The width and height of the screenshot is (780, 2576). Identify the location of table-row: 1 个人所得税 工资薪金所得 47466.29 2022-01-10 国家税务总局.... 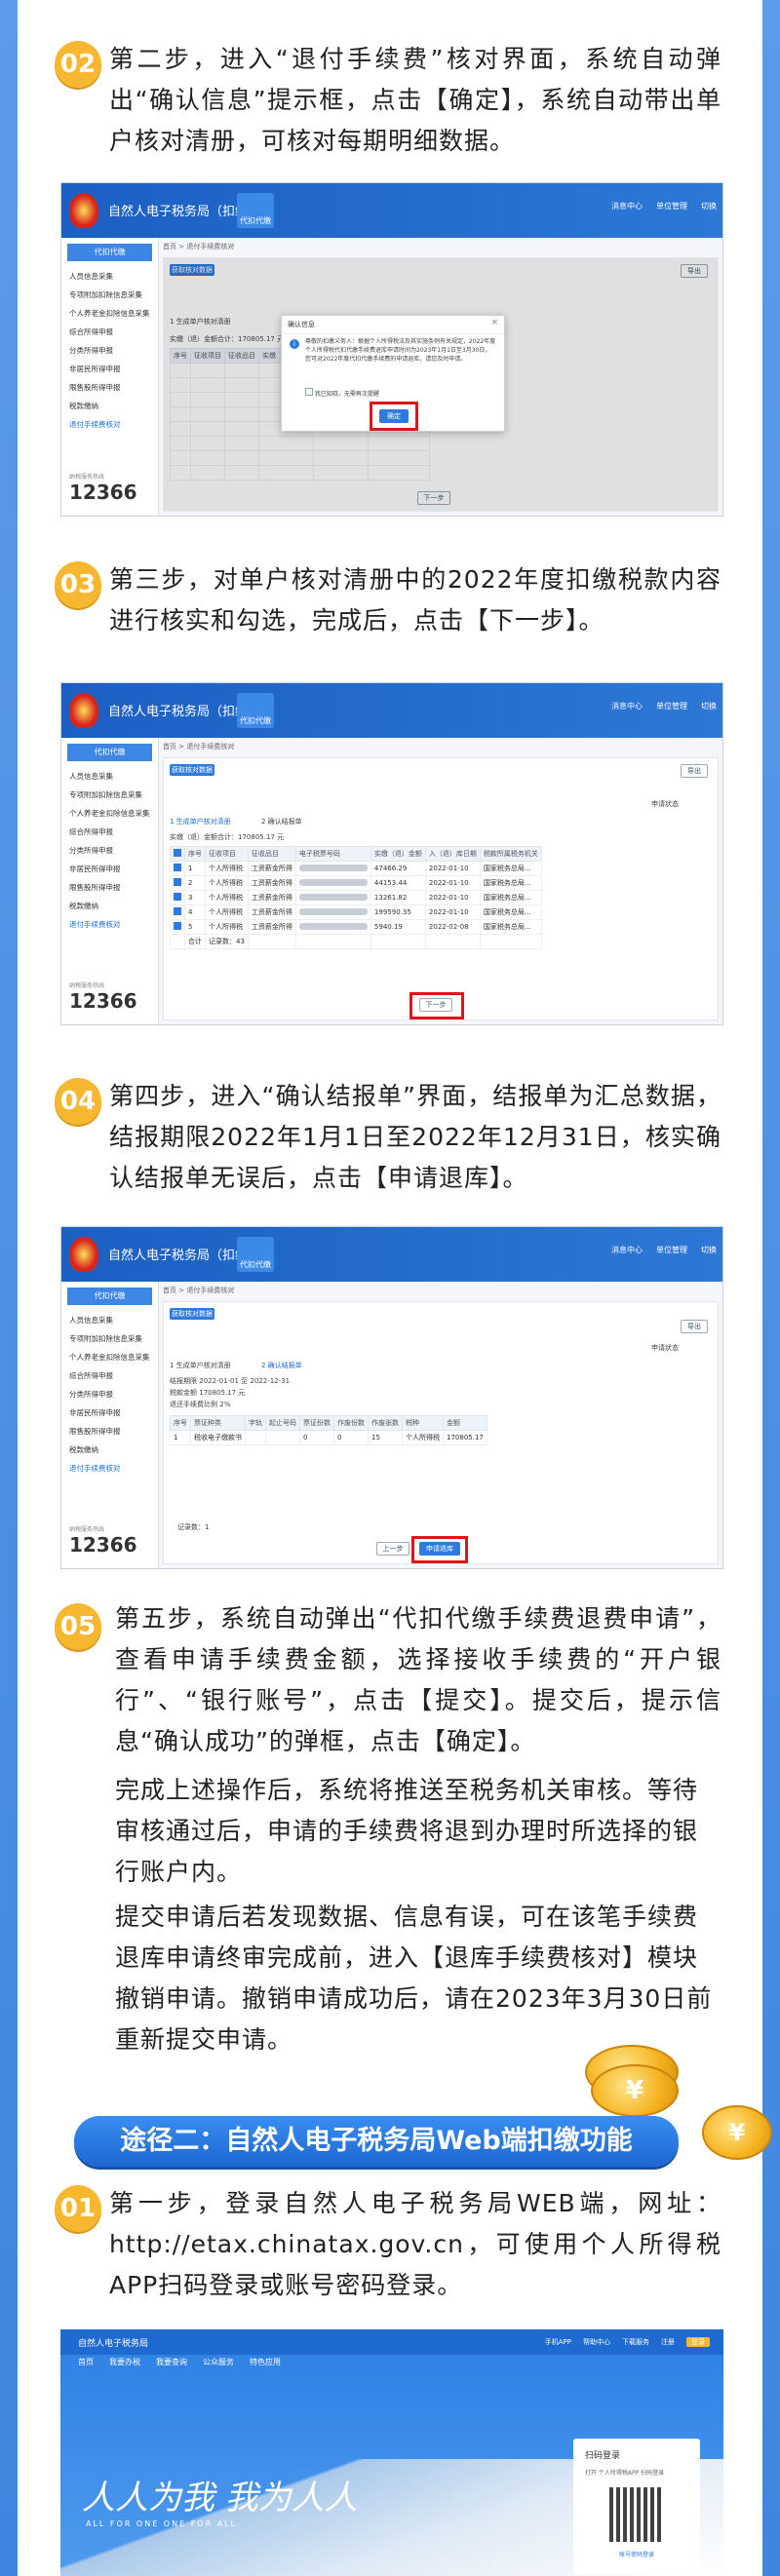
(356, 868).